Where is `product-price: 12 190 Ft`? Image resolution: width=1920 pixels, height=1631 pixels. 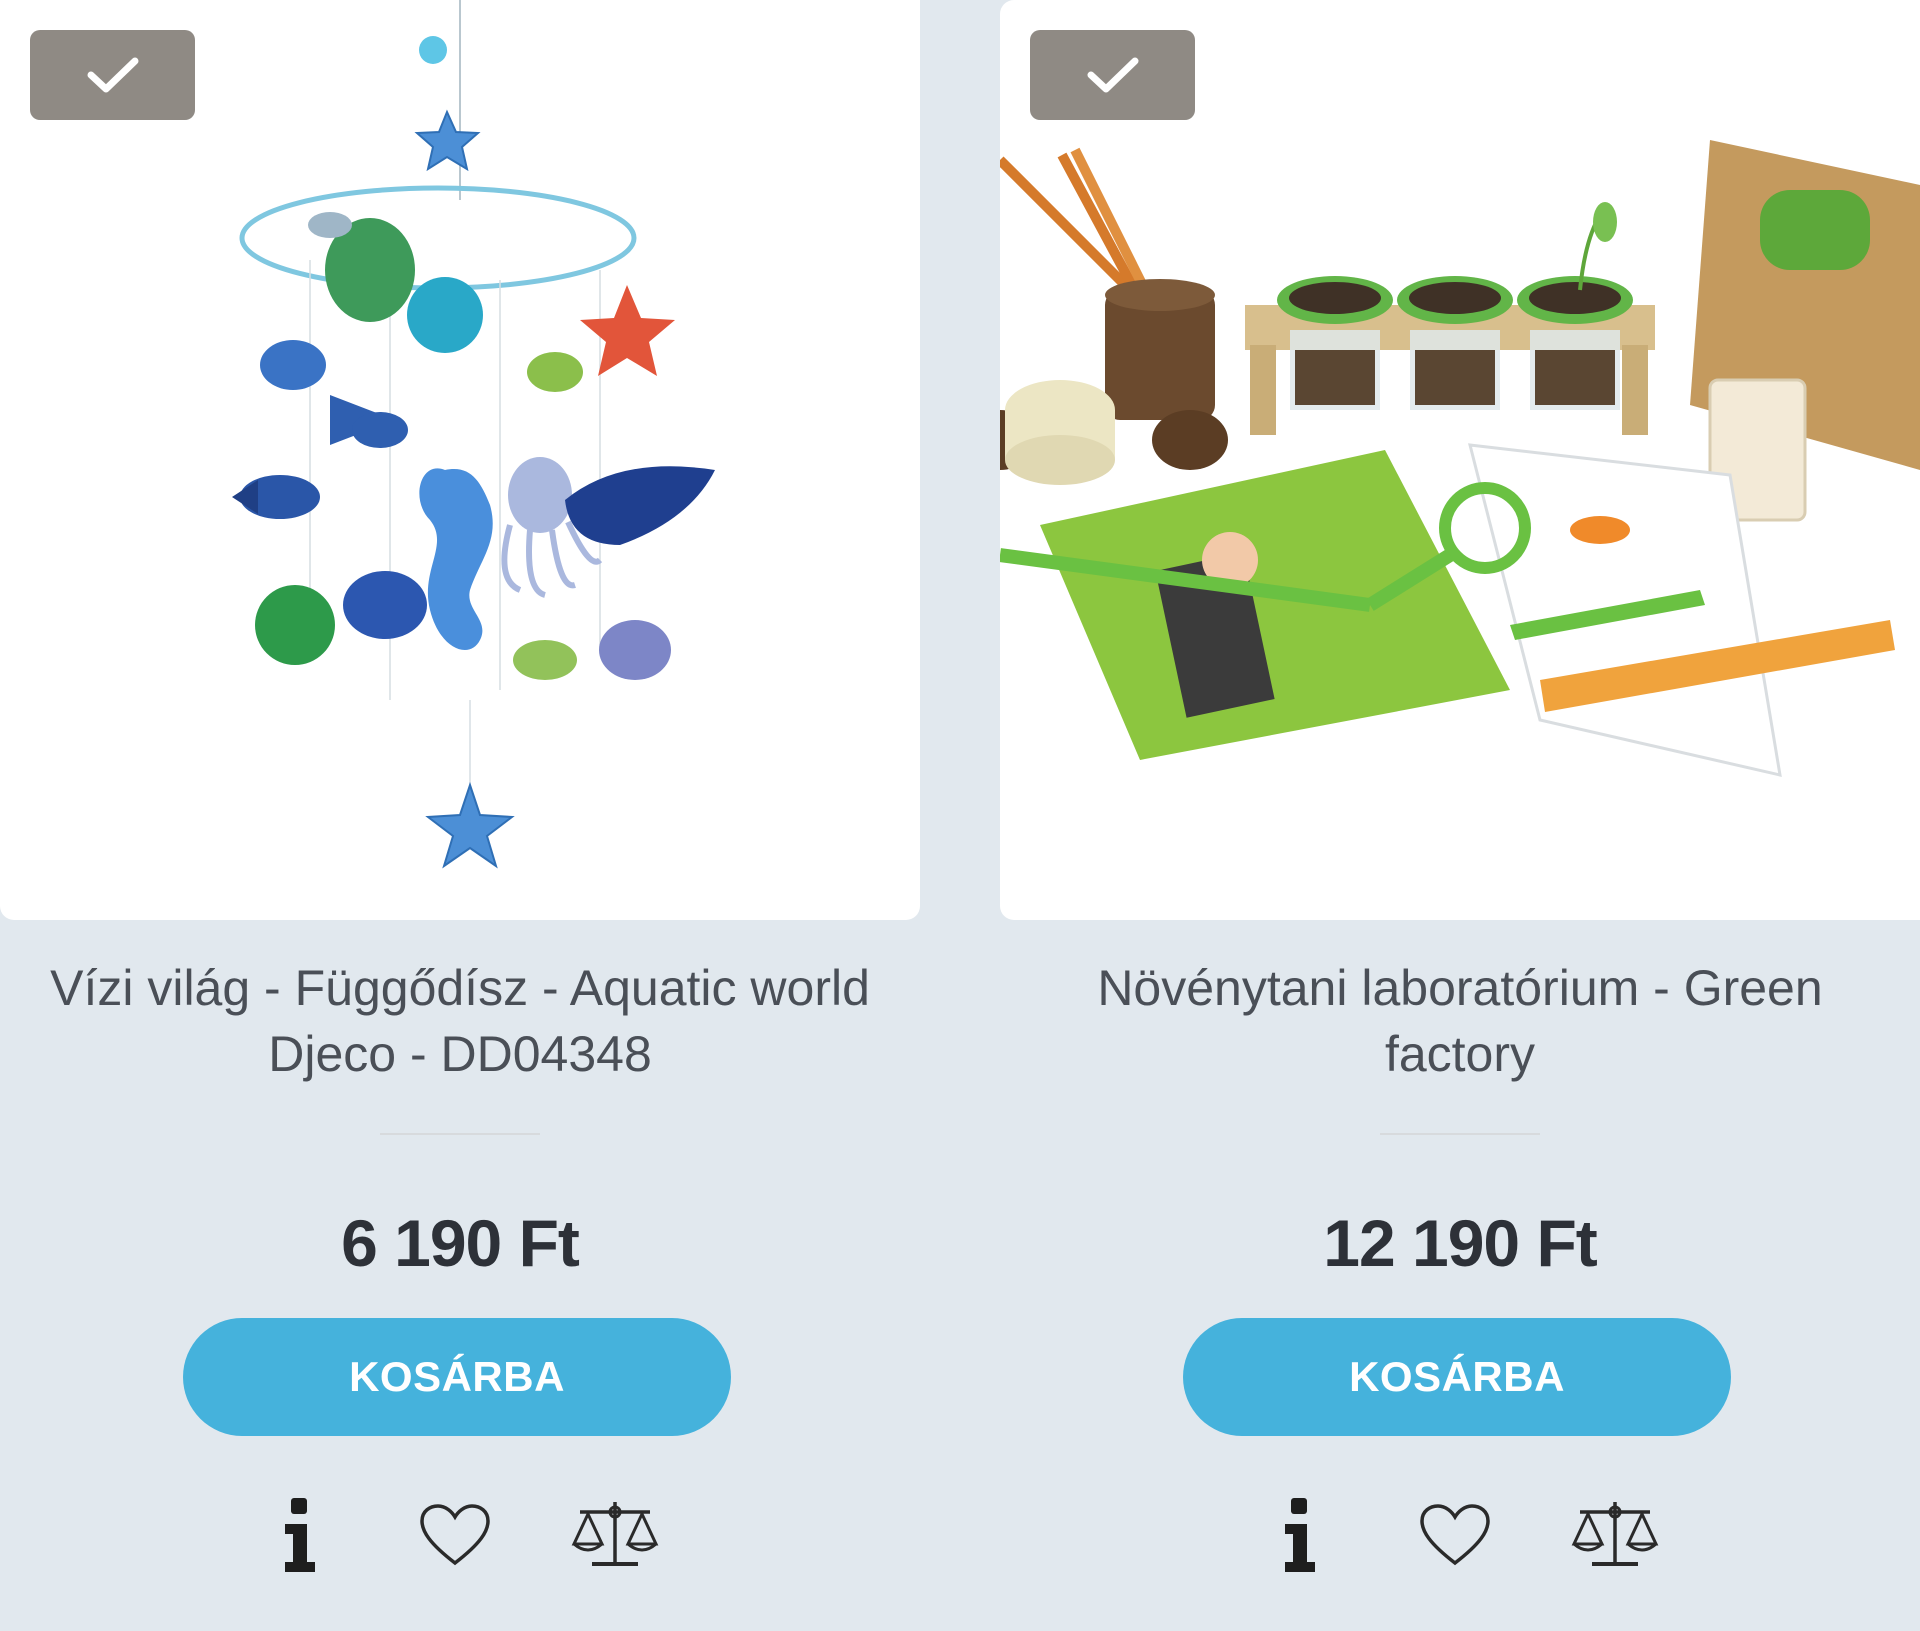
product-price: 12 190 Ft is located at coordinates (1460, 1243).